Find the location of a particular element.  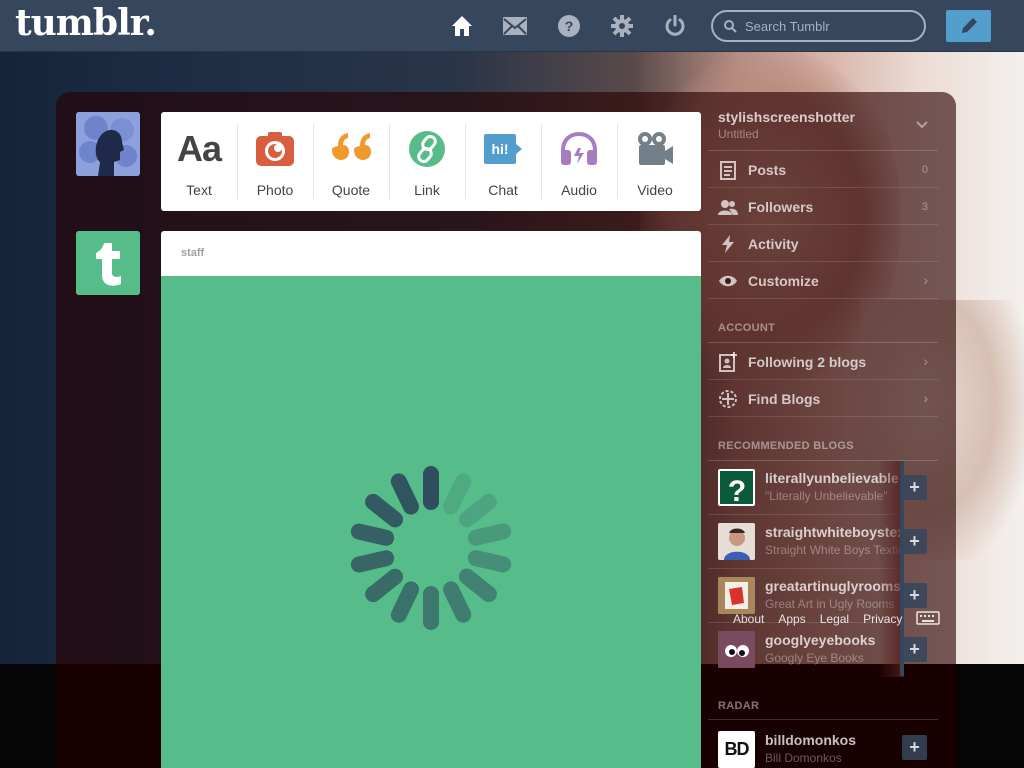

post-type-link: Link is located at coordinates (427, 161).